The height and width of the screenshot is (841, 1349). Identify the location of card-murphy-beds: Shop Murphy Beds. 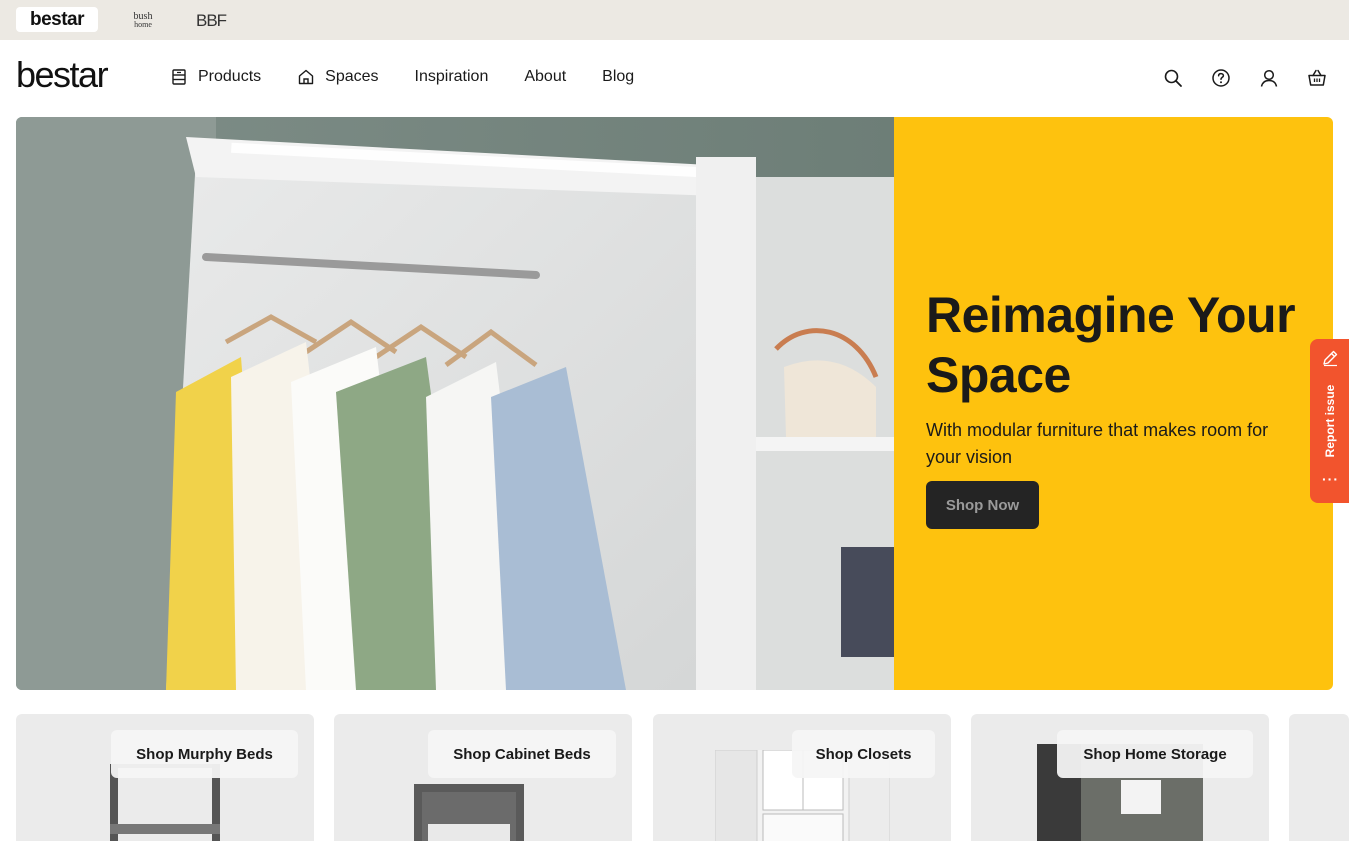
(165, 777).